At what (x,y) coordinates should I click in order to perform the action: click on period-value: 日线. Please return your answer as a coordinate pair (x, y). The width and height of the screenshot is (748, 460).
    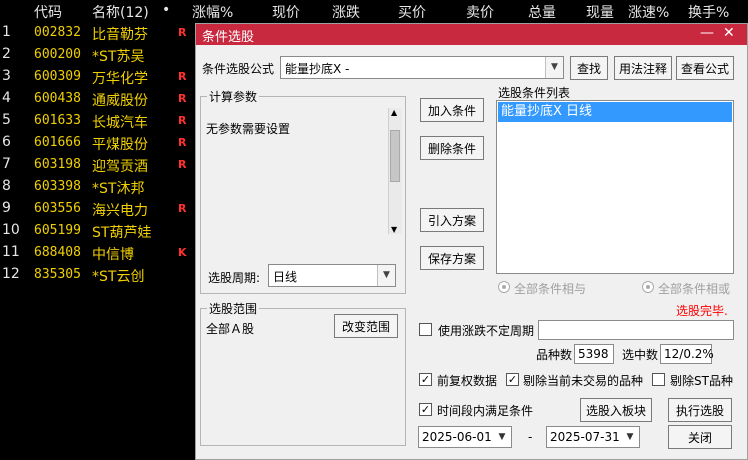
    Looking at the image, I should click on (285, 277).